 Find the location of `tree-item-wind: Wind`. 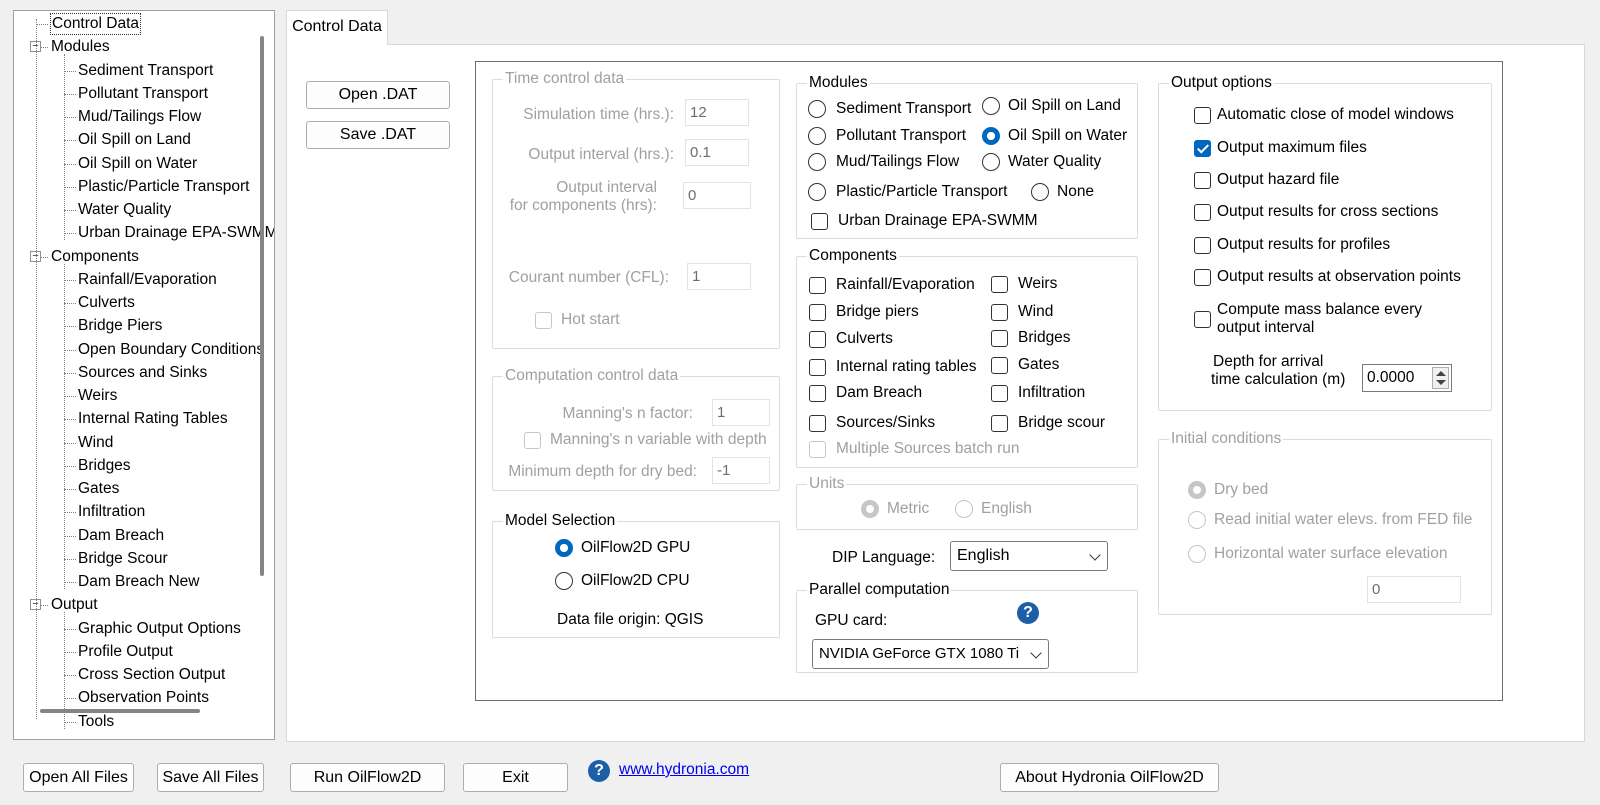

tree-item-wind: Wind is located at coordinates (95, 443).